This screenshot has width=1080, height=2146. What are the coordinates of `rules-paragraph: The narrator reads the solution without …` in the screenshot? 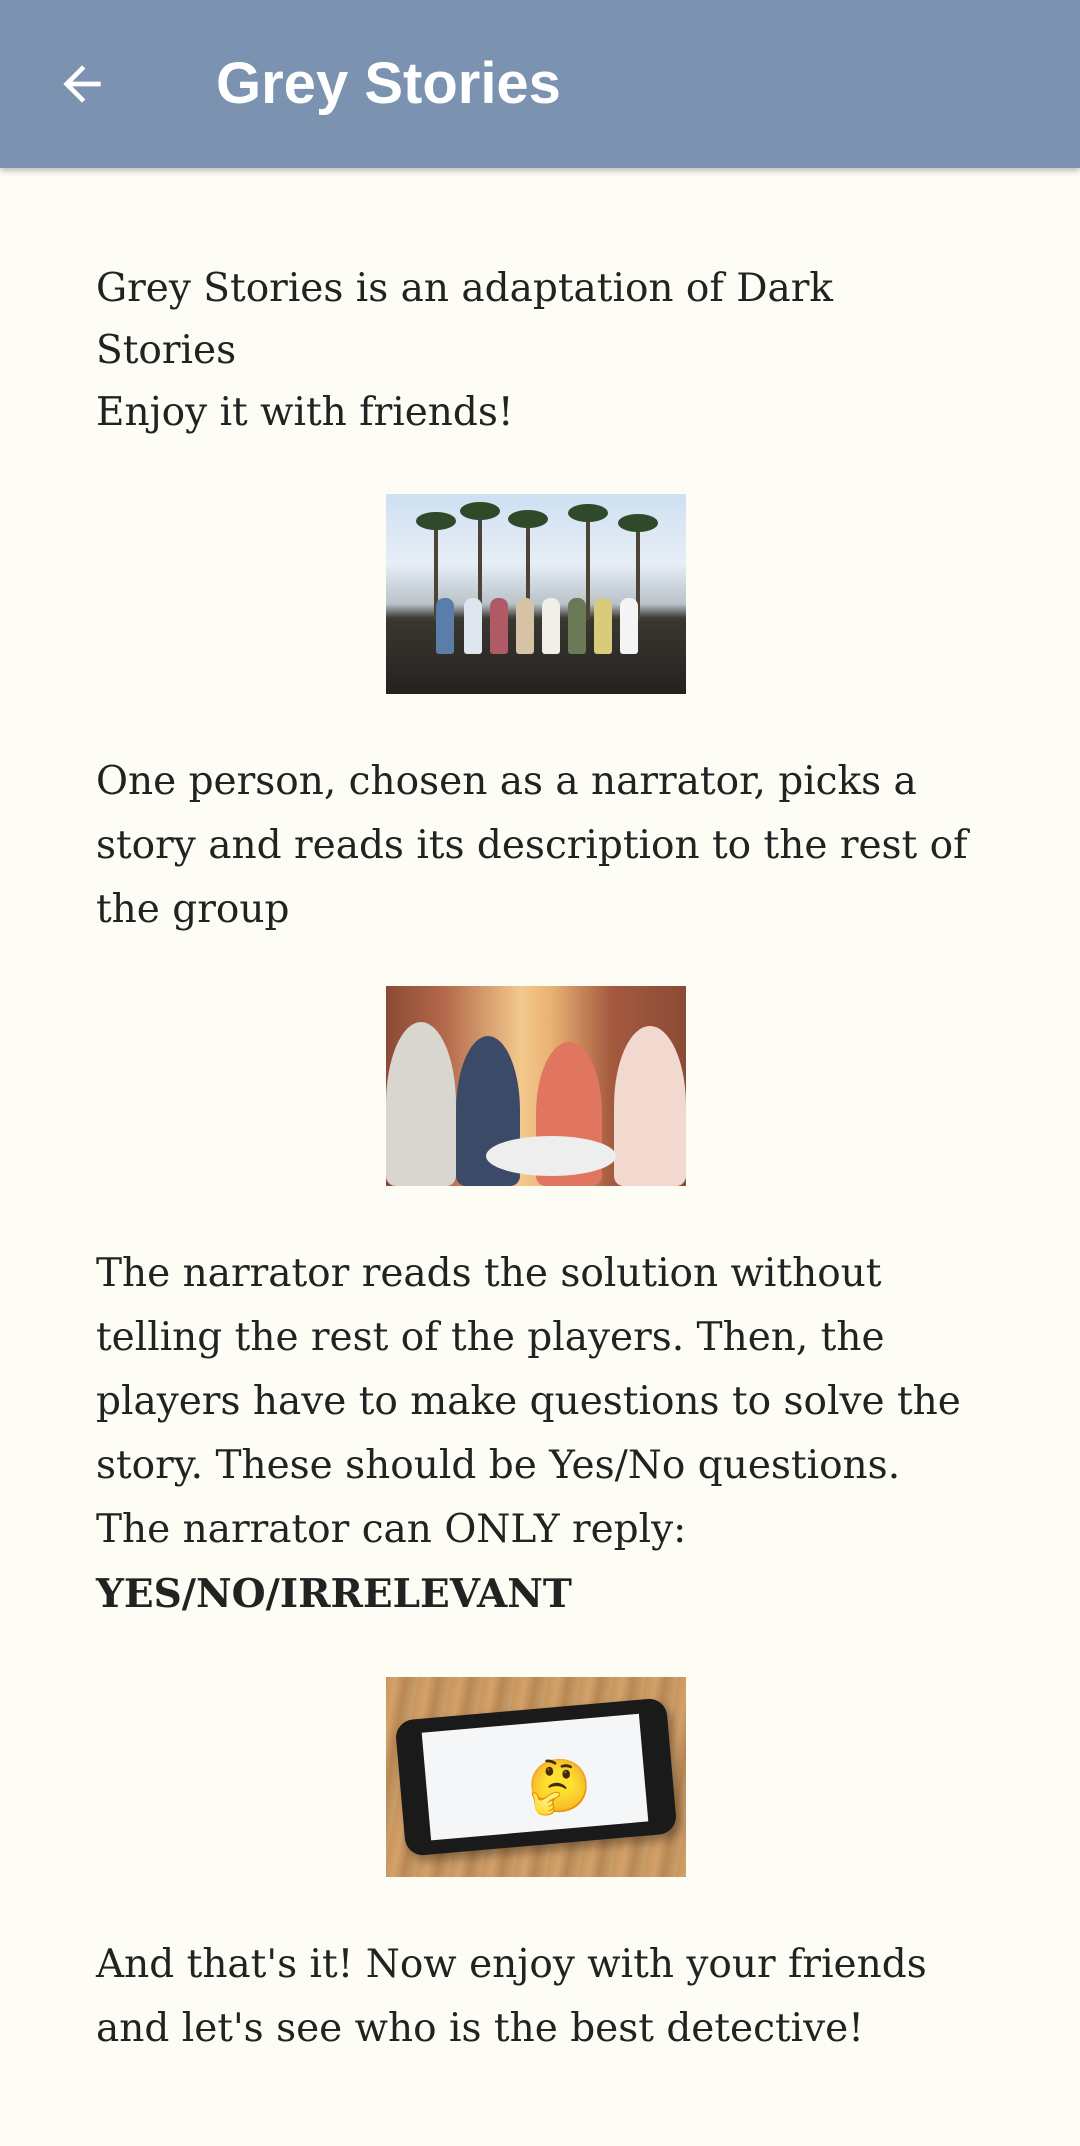 It's located at (536, 1434).